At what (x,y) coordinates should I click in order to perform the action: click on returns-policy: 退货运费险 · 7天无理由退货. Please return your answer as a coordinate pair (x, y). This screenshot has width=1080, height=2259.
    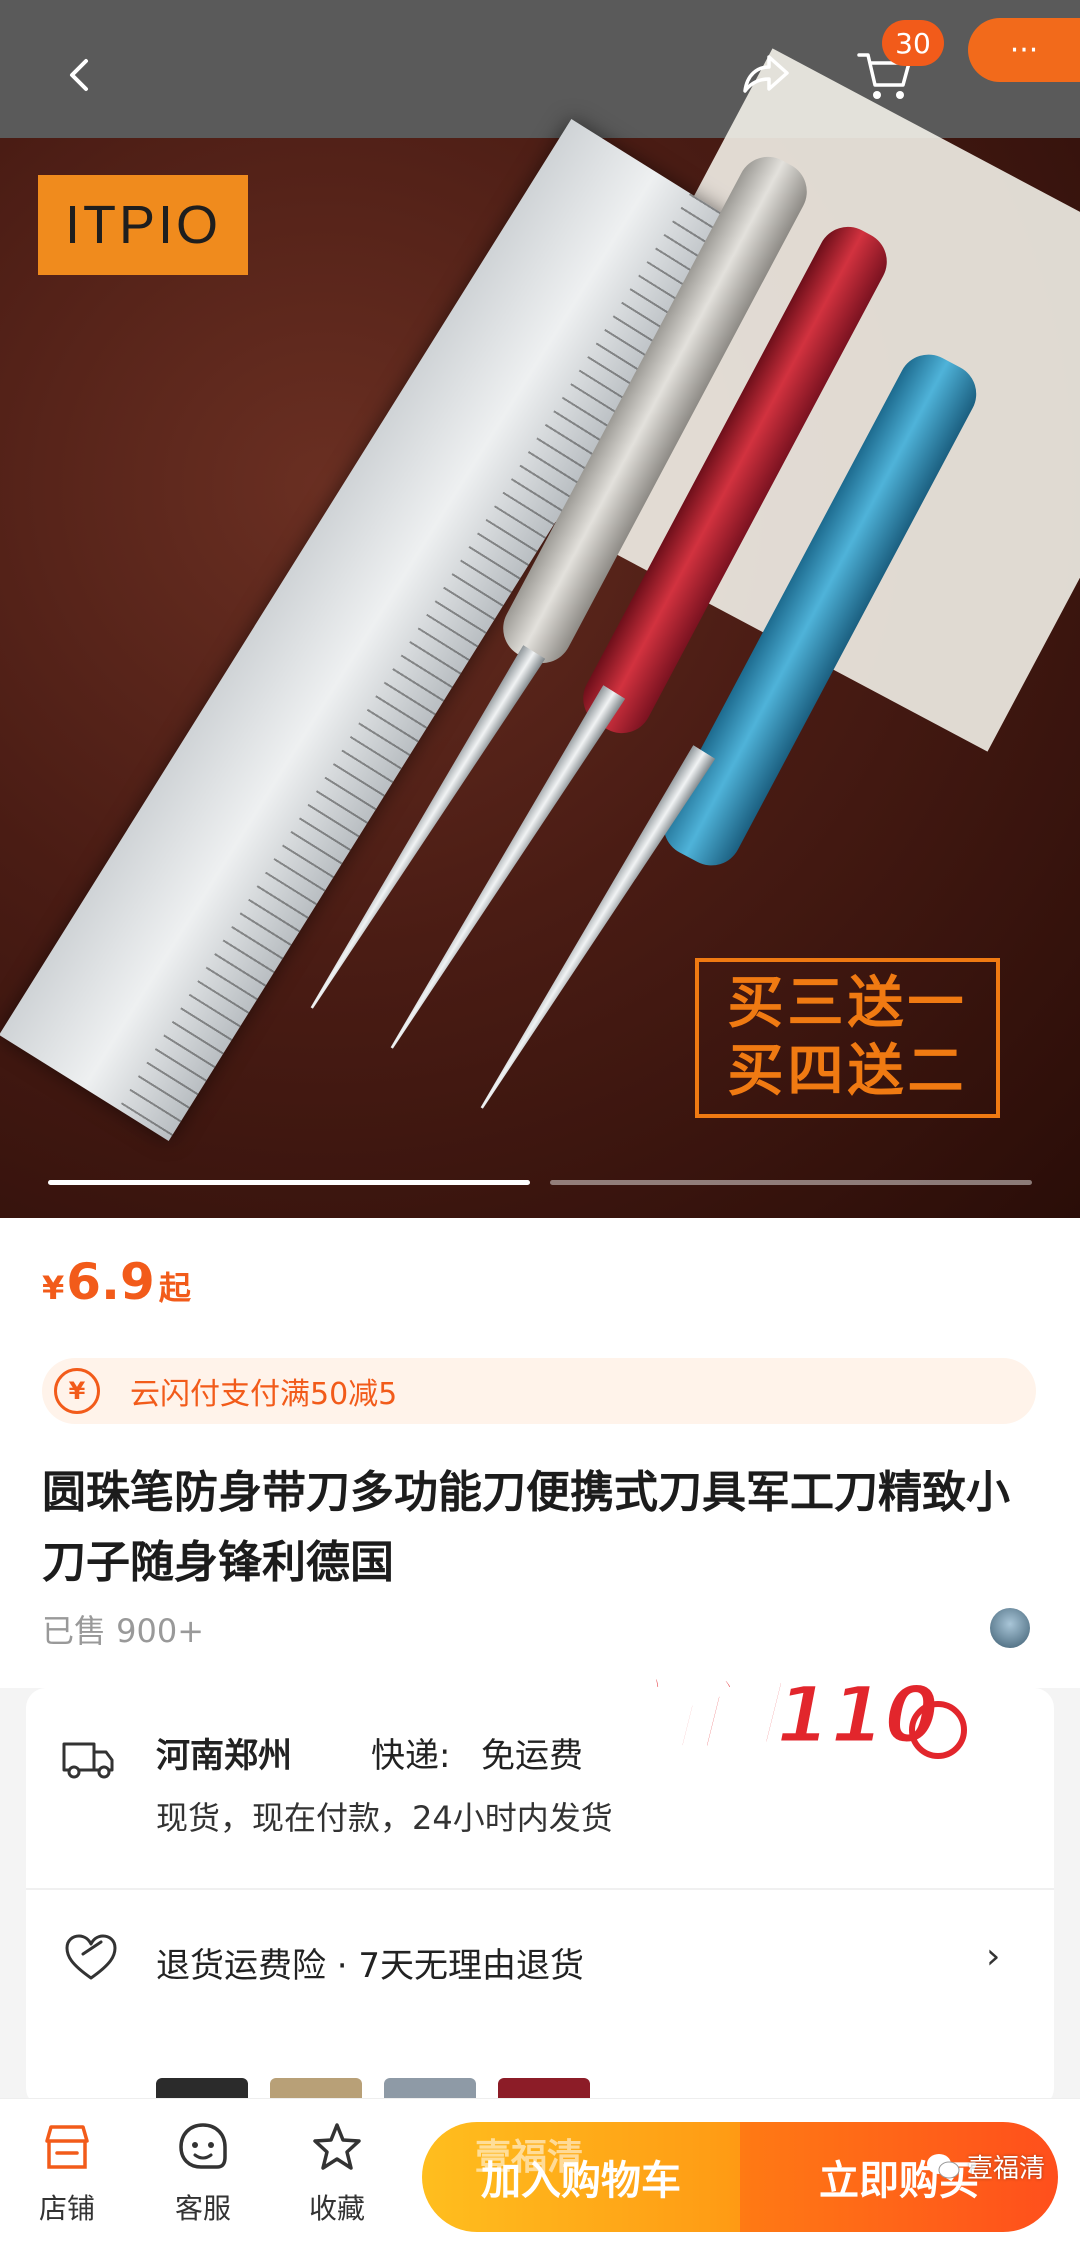
    Looking at the image, I should click on (370, 1966).